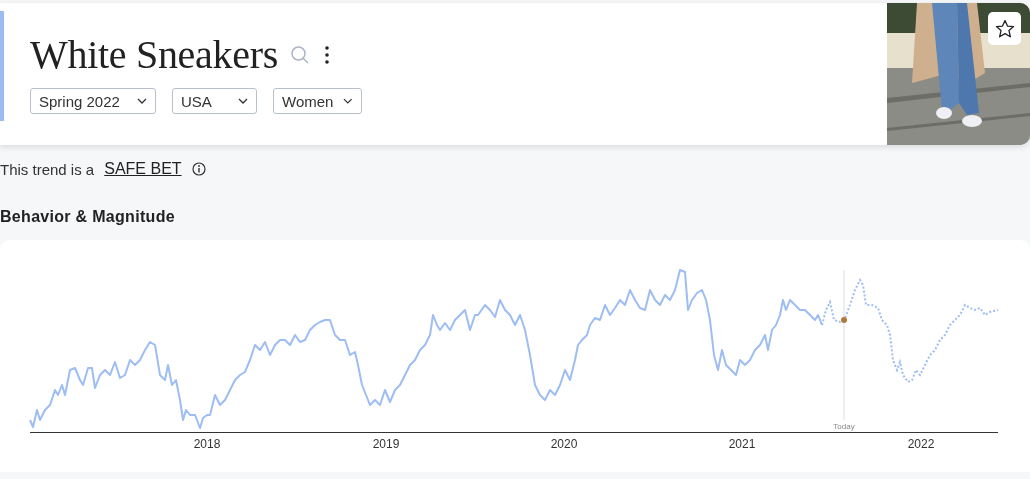  Describe the element at coordinates (47, 169) in the screenshot. I see `verdict-text: This trend is a` at that location.